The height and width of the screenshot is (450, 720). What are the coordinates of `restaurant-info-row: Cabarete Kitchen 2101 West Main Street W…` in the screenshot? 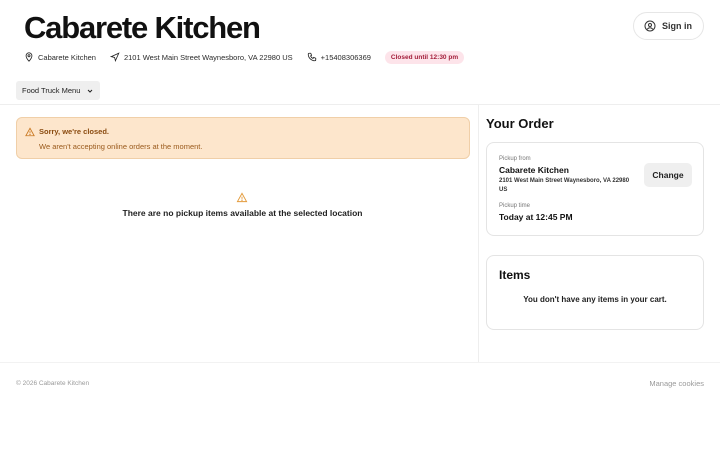 It's located at (244, 57).